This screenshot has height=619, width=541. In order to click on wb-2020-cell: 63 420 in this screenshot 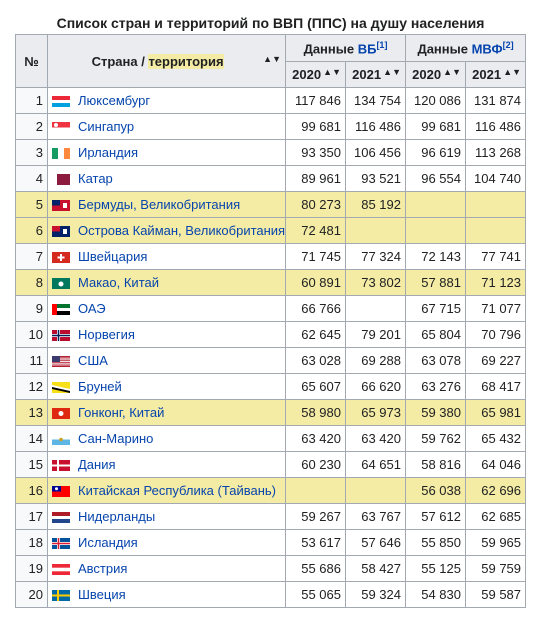, I will do `click(315, 438)`.